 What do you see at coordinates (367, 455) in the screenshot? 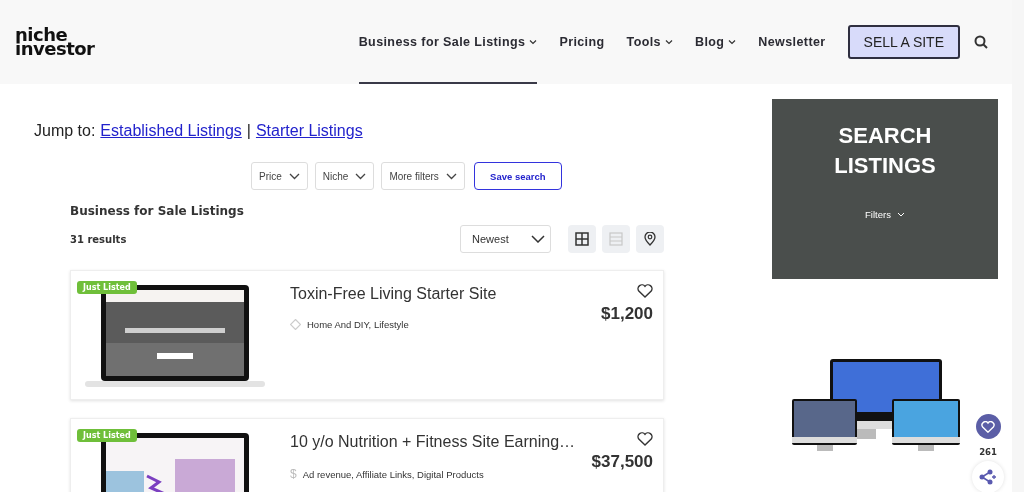
I see `listing-card: Just Listed 10 y/o Nutrition + Fitness Site Earning… $ Ad revenue, Affiliate Links, Digital Products $37,500` at bounding box center [367, 455].